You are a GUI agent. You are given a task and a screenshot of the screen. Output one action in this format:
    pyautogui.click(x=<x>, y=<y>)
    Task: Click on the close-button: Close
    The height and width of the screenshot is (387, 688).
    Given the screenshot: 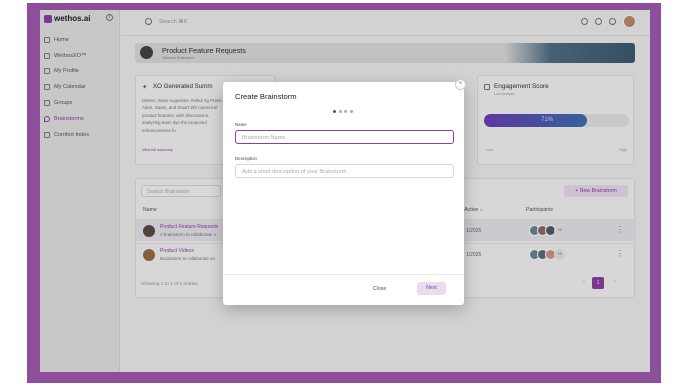 What is the action you would take?
    pyautogui.click(x=379, y=289)
    